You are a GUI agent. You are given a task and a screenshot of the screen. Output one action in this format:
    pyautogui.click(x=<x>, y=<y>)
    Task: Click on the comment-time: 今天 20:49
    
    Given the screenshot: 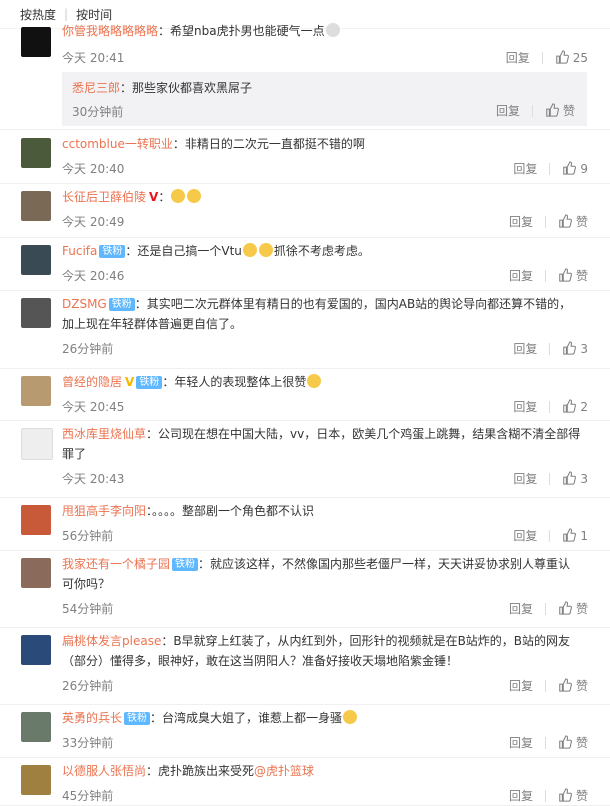 What is the action you would take?
    pyautogui.click(x=93, y=222)
    